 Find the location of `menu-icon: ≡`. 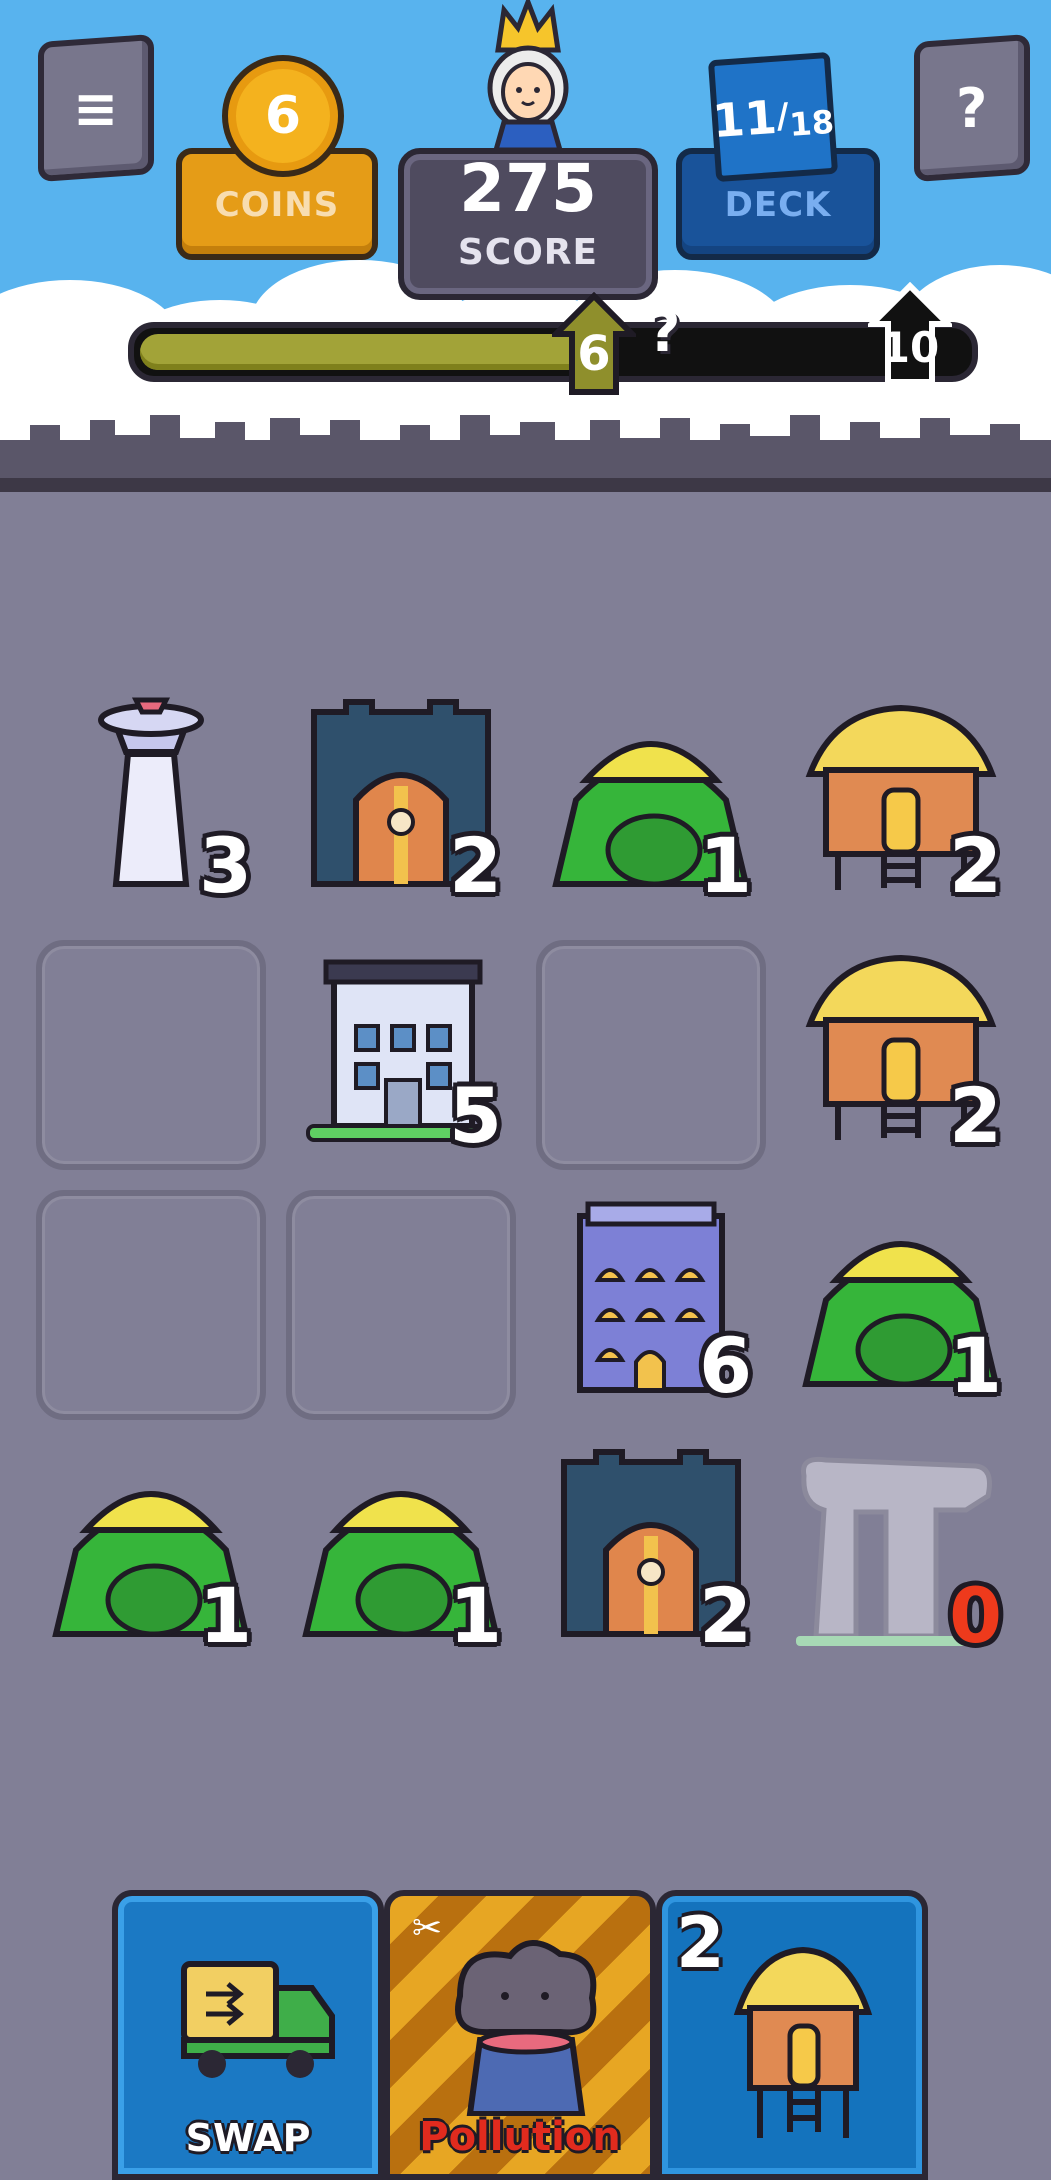

menu-icon: ≡ is located at coordinates (96, 108).